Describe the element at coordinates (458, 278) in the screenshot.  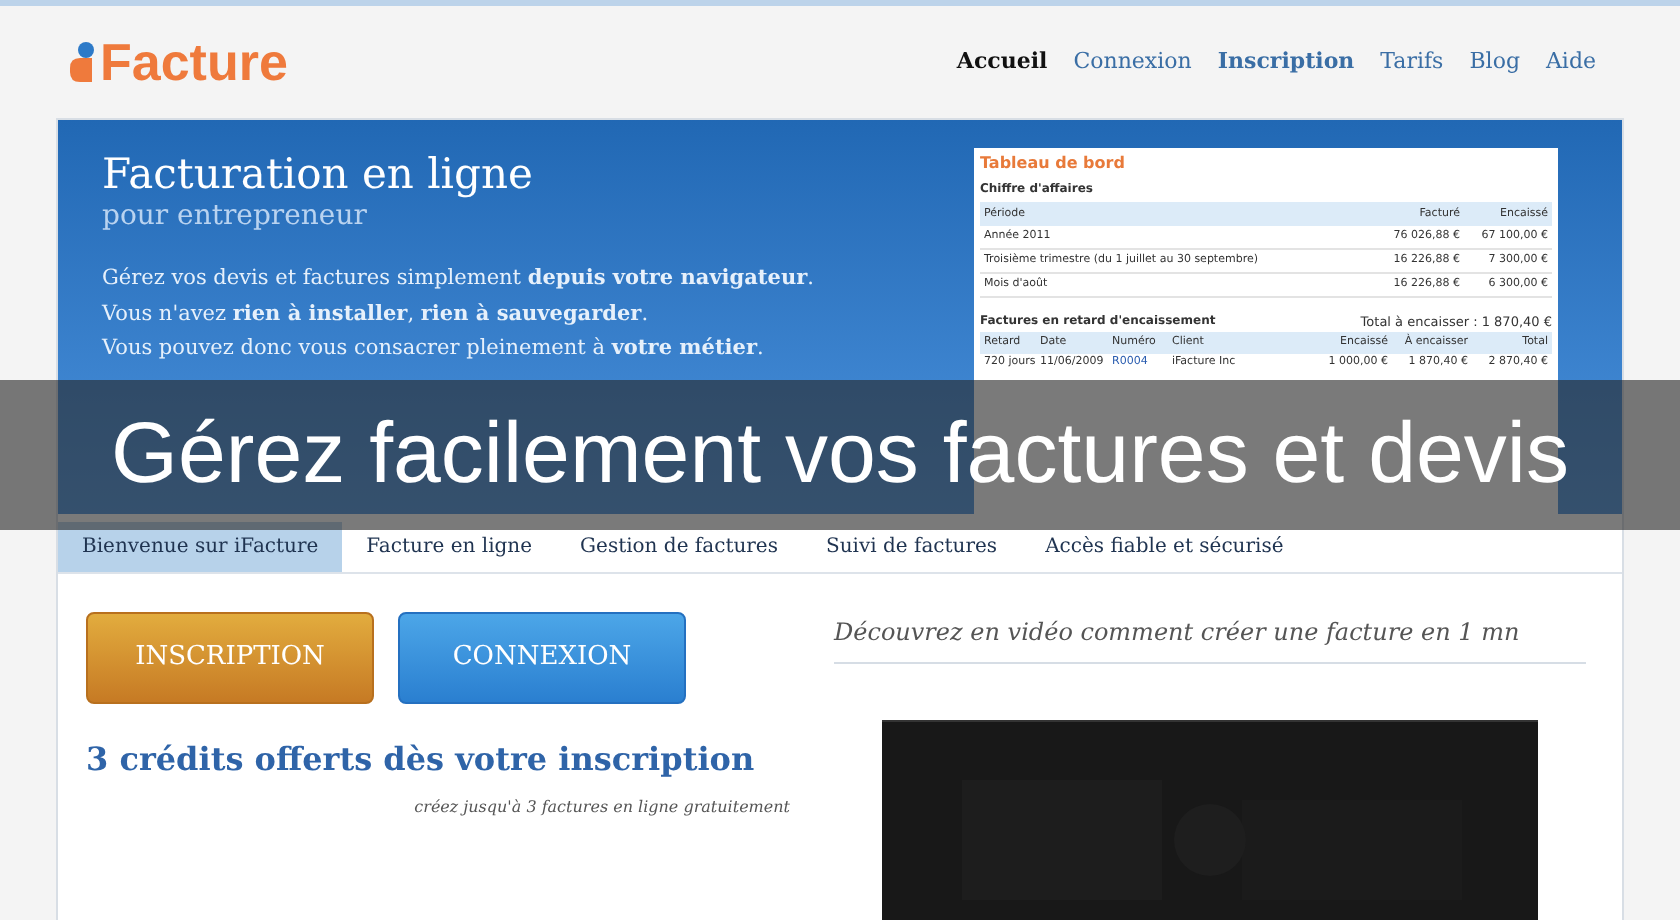
I see `hero-text: Gérez vos devis et factures simplement depuis votre navigateur.` at that location.